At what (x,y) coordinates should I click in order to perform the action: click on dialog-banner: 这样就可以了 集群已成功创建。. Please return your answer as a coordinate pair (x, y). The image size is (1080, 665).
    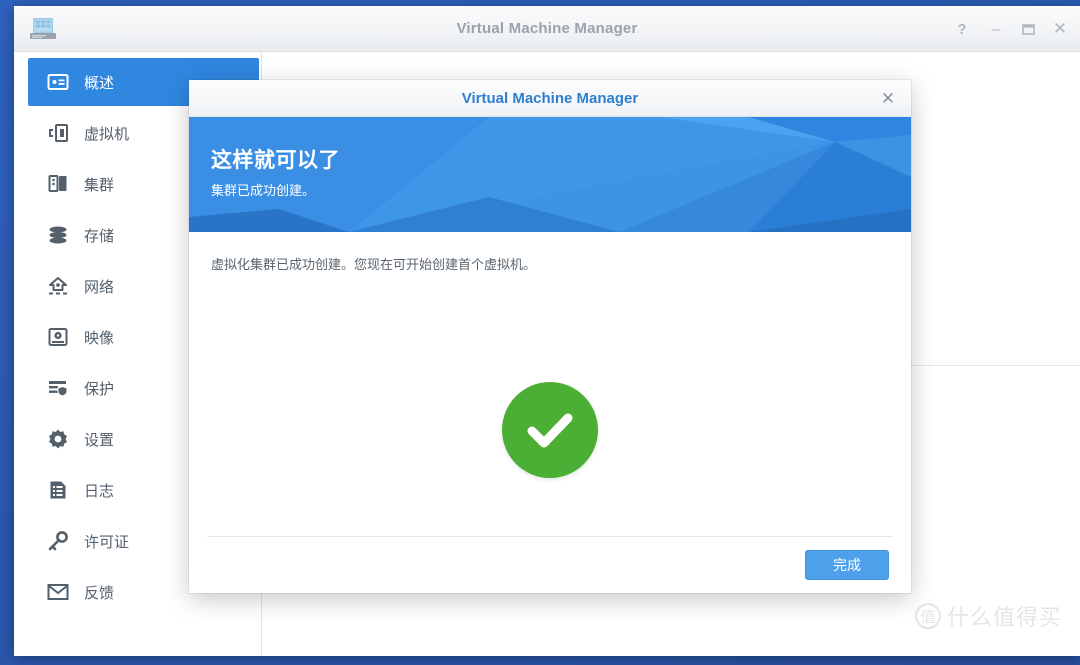
    Looking at the image, I should click on (550, 174).